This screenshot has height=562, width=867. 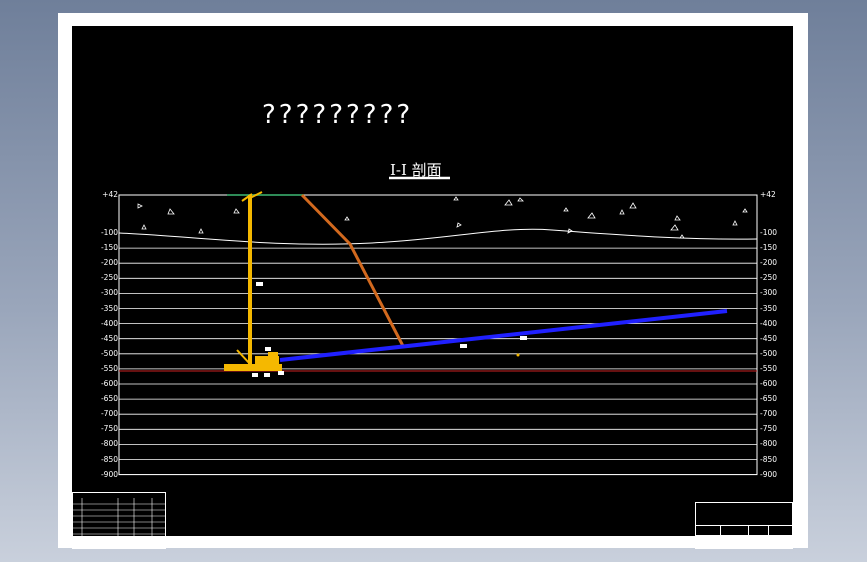 I want to click on elevation-label-right: -150, so click(x=769, y=248).